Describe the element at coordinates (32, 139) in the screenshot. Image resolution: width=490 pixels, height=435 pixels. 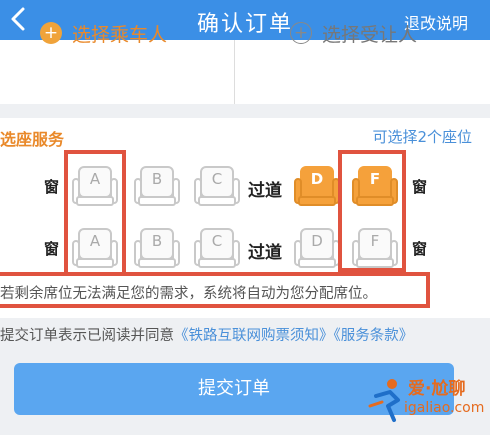
I see `seat-service-title: 选座服务` at that location.